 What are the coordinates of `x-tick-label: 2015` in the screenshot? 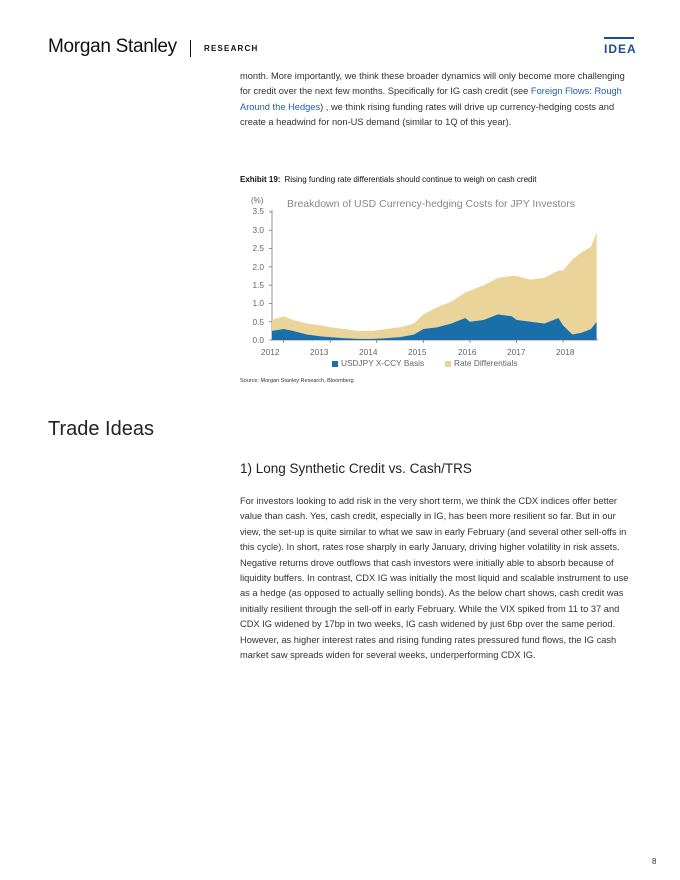 It's located at (417, 352).